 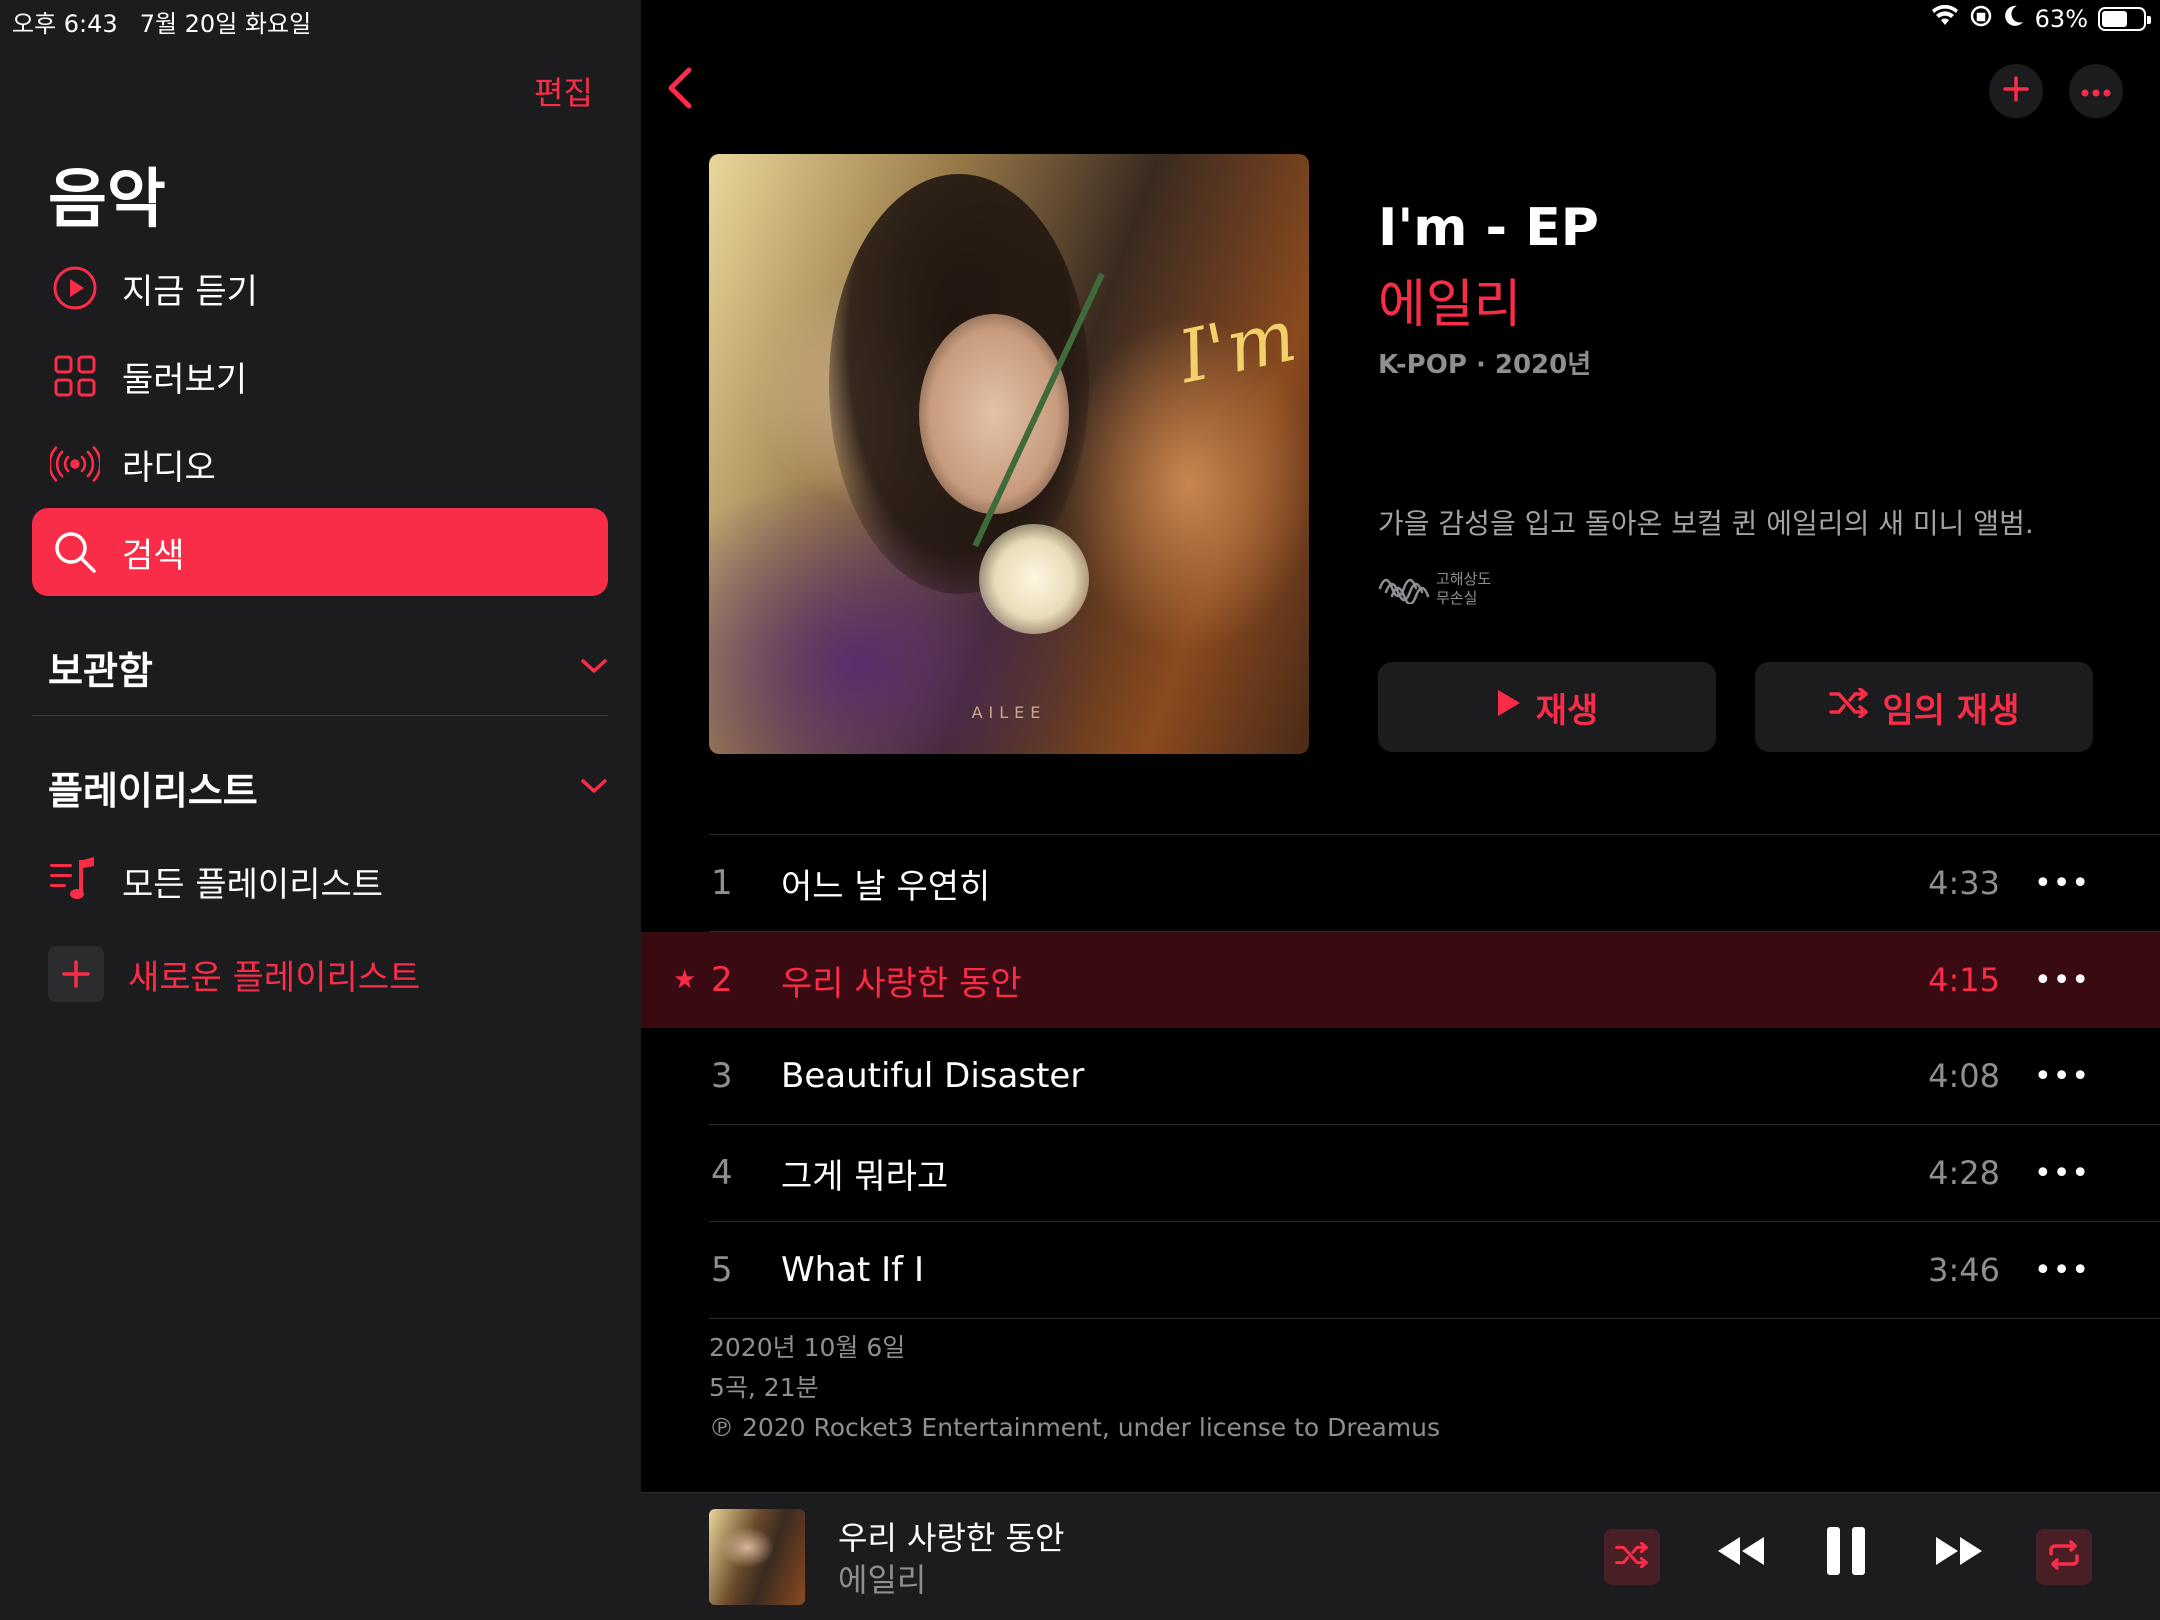 What do you see at coordinates (1434, 1076) in the screenshot?
I see `track-row: 3 Beautiful Disaster 4:08 •••` at bounding box center [1434, 1076].